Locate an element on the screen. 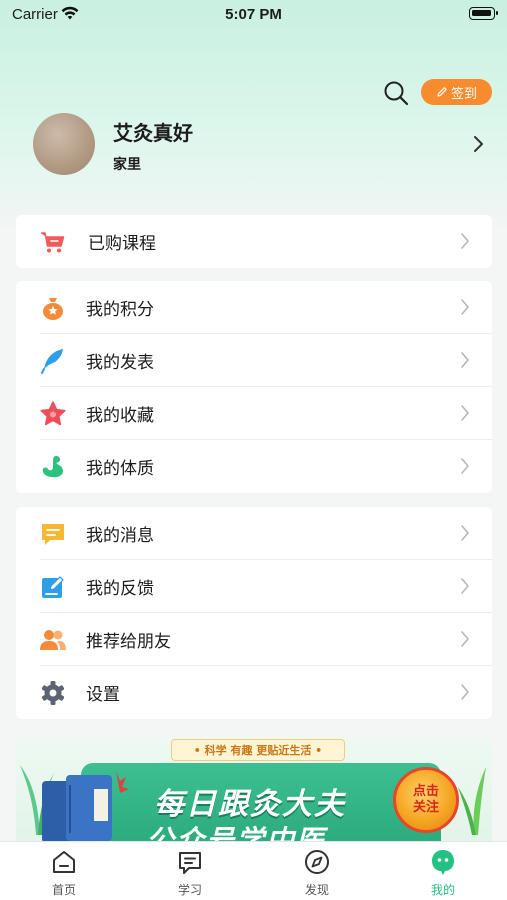  pencil-icon is located at coordinates (442, 92).